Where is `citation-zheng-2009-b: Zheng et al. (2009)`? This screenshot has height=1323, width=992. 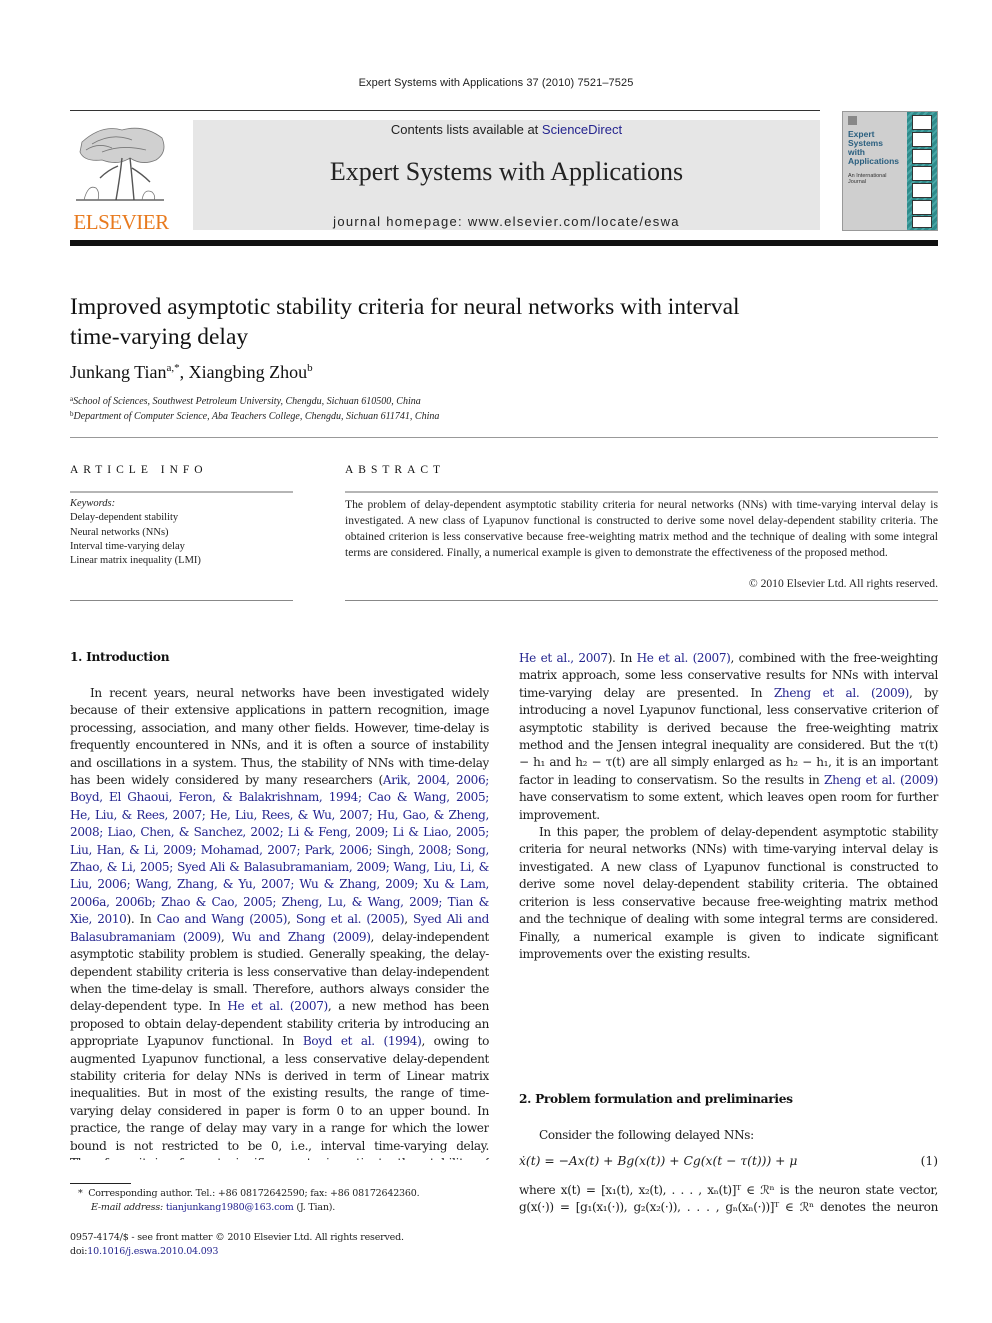 citation-zheng-2009-b: Zheng et al. (2009) is located at coordinates (881, 780).